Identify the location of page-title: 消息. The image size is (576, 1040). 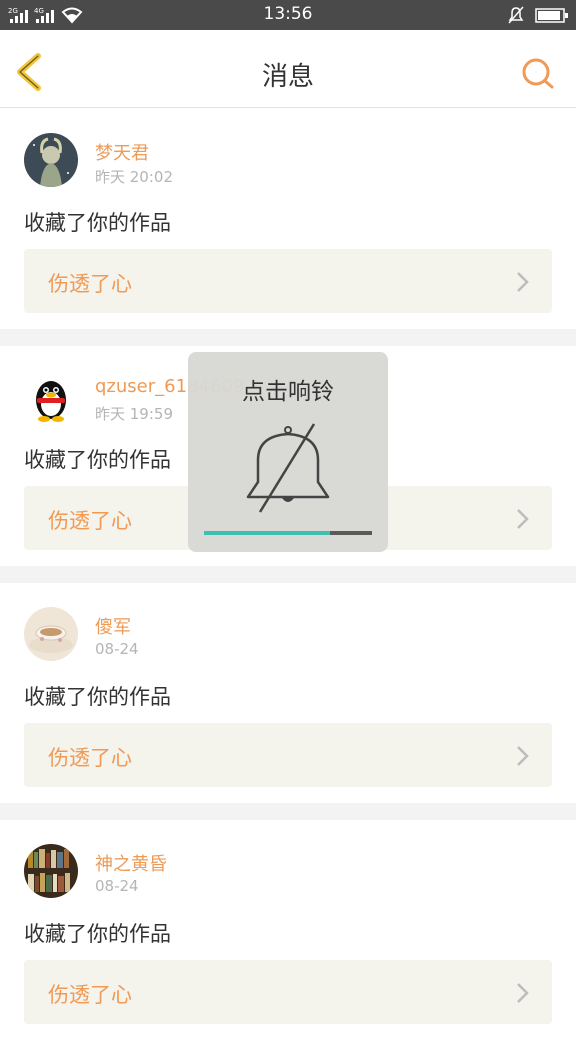
(287, 77).